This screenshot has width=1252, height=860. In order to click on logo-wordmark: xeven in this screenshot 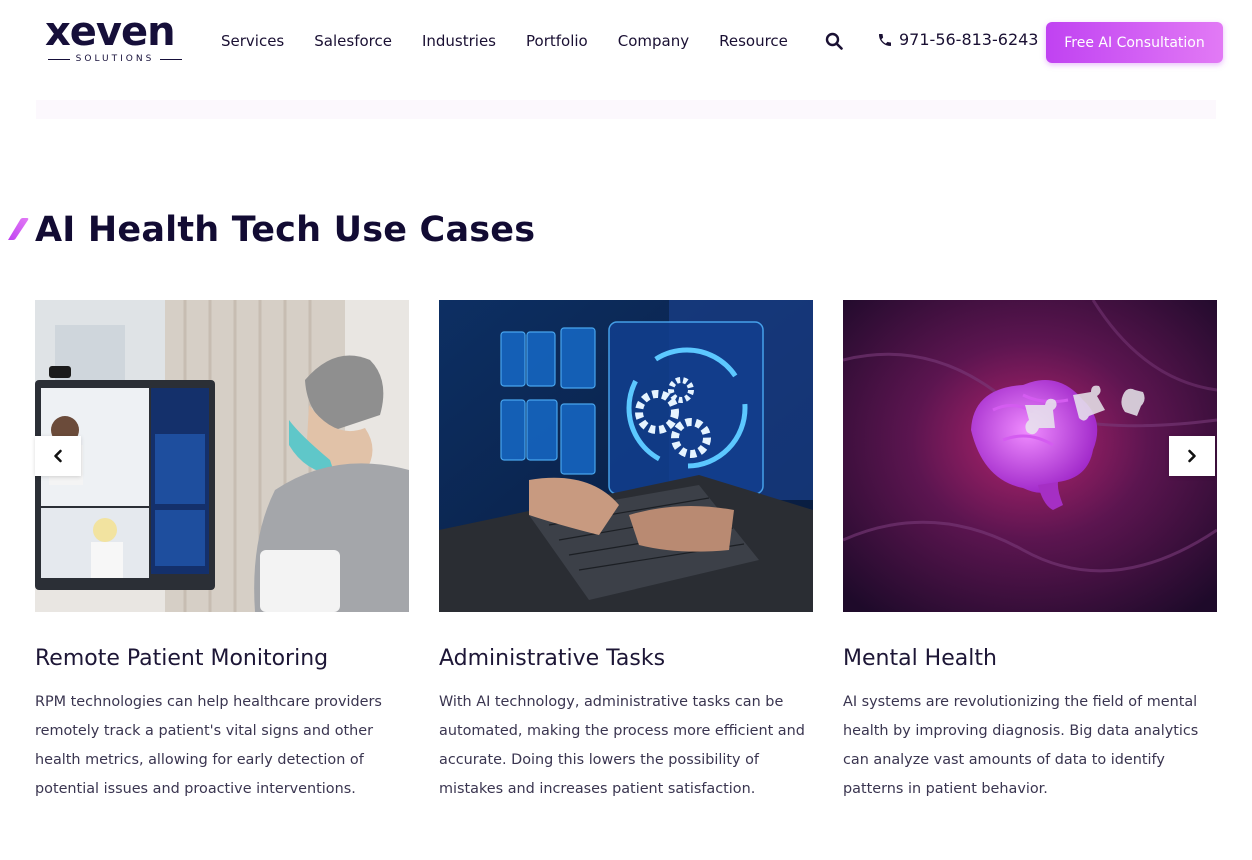, I will do `click(110, 32)`.